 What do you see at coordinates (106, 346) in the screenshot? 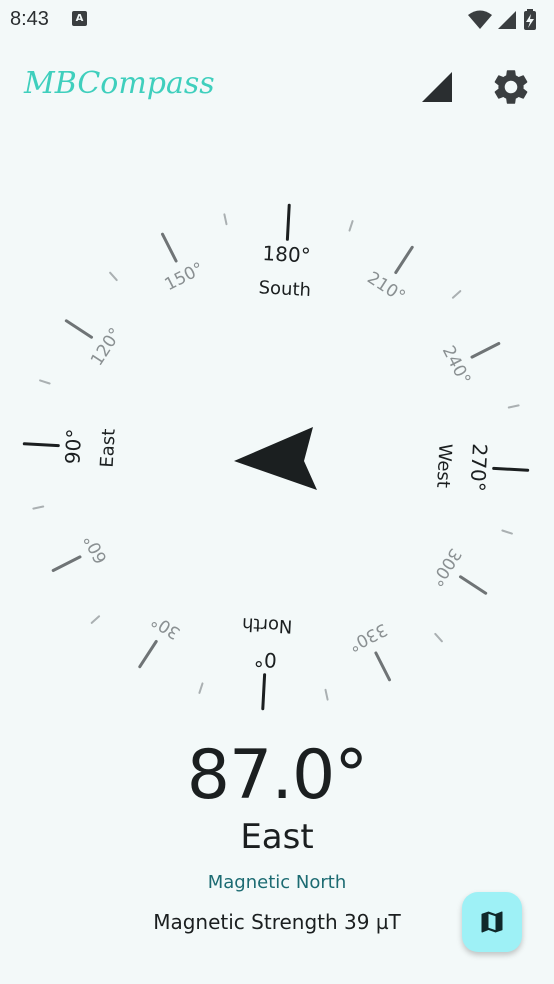
I see `degree-label: 120°` at bounding box center [106, 346].